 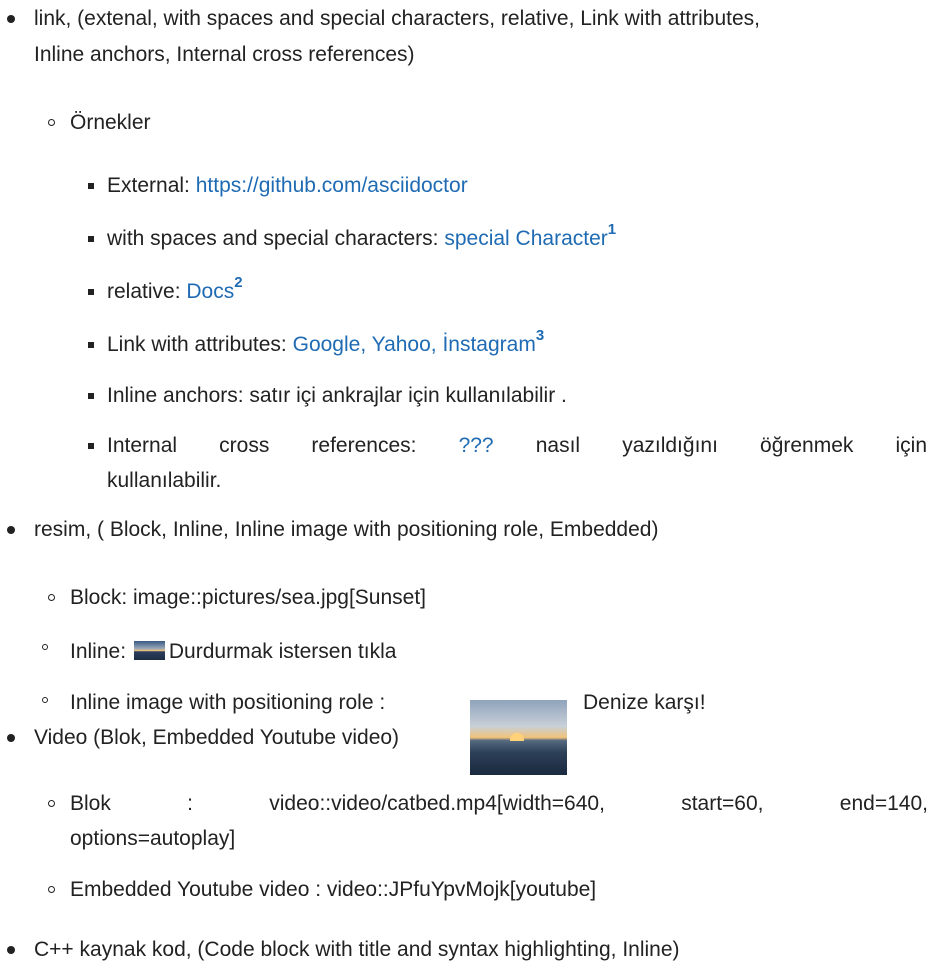 I want to click on special-character-link: special Character, so click(x=525, y=238).